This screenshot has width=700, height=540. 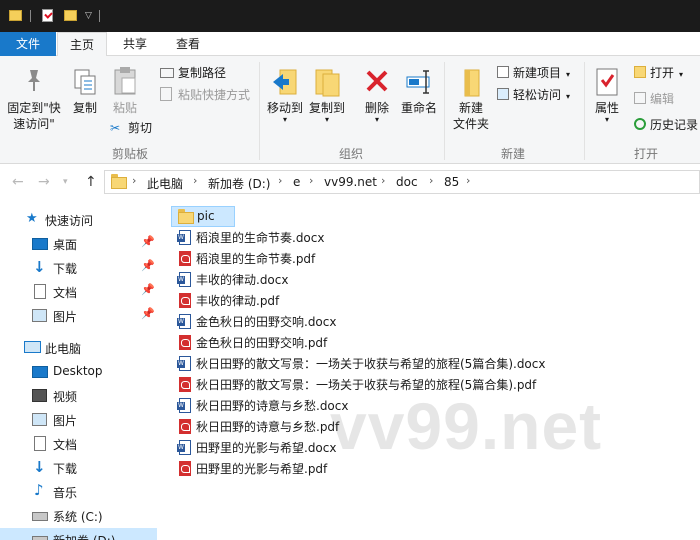 I want to click on tab-home: 主页, so click(x=82, y=44).